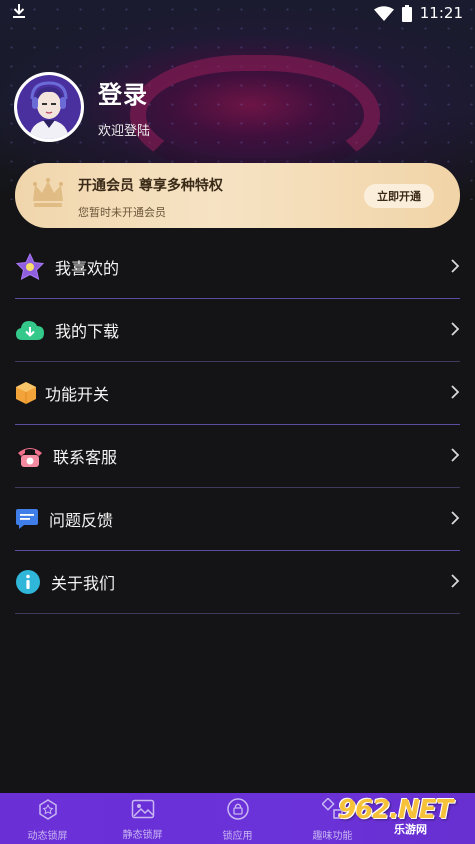  I want to click on menu-item-feedback: 问题反馈, so click(237, 519).